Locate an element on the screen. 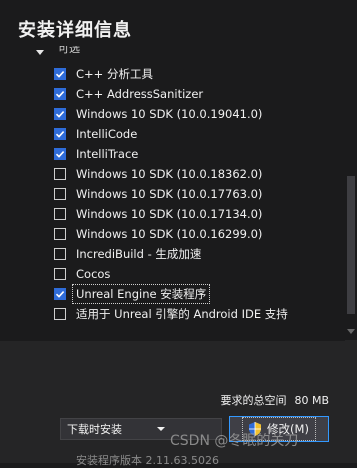  modify-button: 修改(M) is located at coordinates (279, 429).